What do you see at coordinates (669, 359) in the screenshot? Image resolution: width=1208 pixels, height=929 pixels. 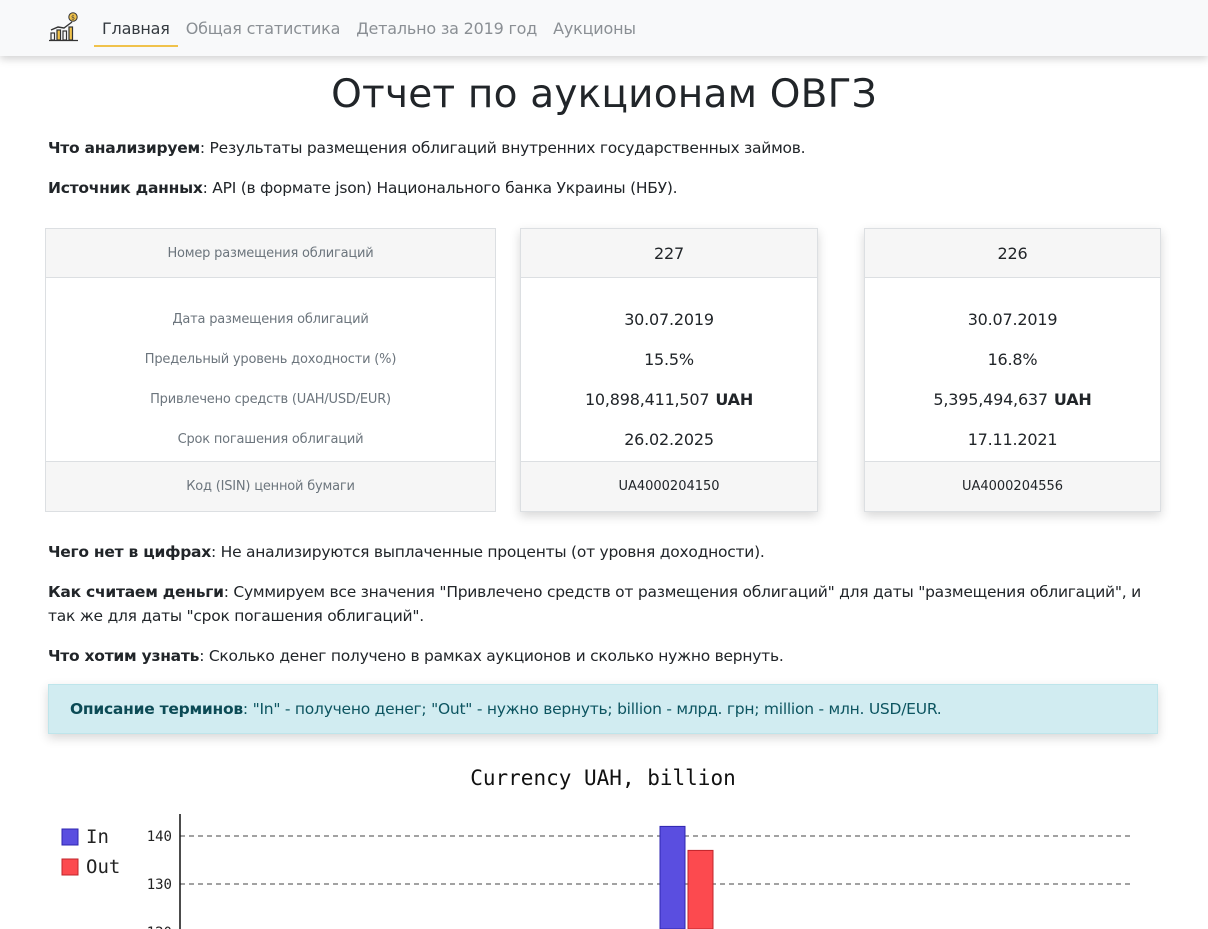 I see `auction-yield: 15.5%` at bounding box center [669, 359].